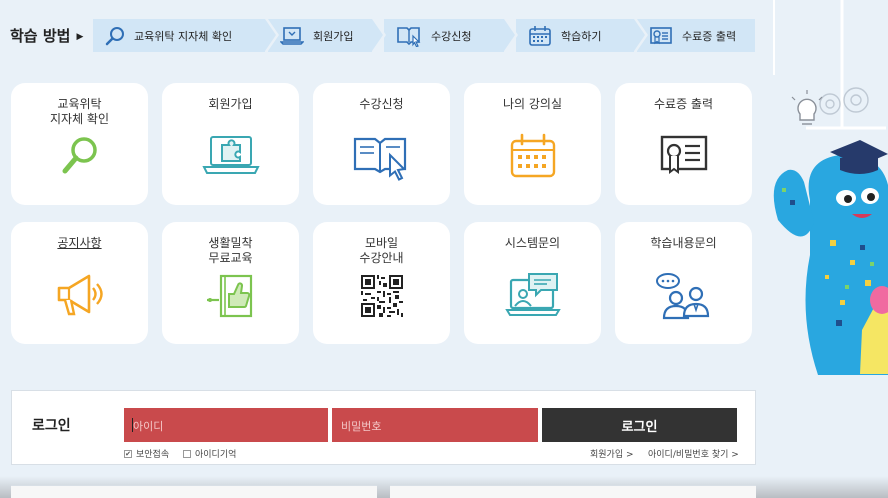 The image size is (888, 498). What do you see at coordinates (51, 426) in the screenshot?
I see `login-title: 로그인` at bounding box center [51, 426].